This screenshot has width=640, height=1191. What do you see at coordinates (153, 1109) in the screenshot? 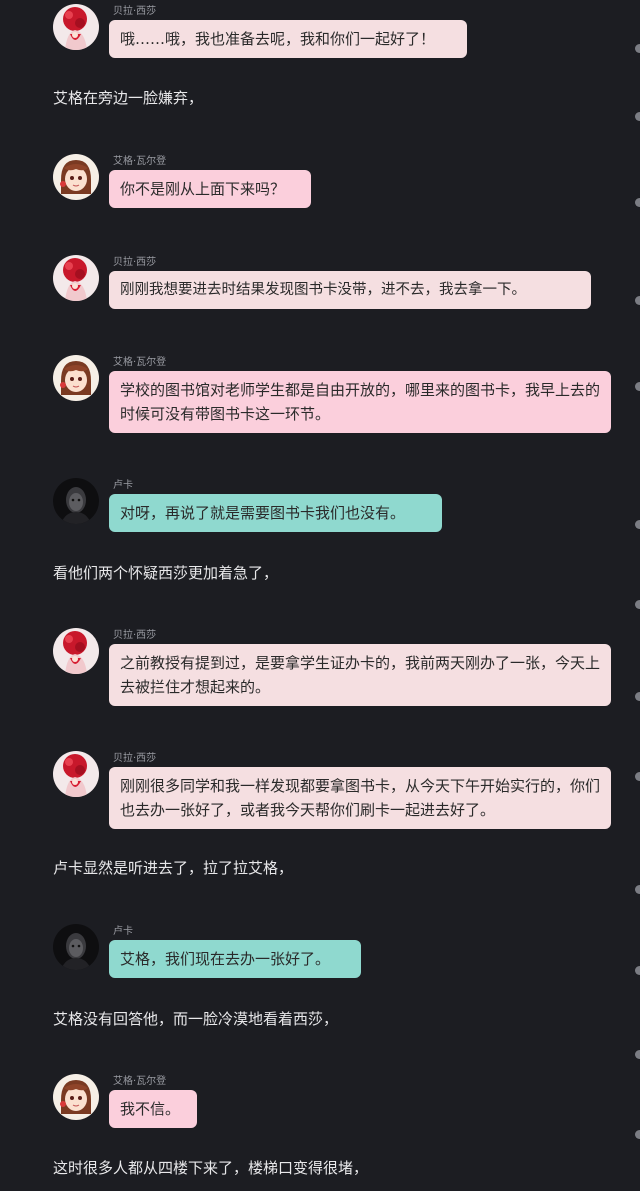
I see `message-bubble: 我不信。` at bounding box center [153, 1109].